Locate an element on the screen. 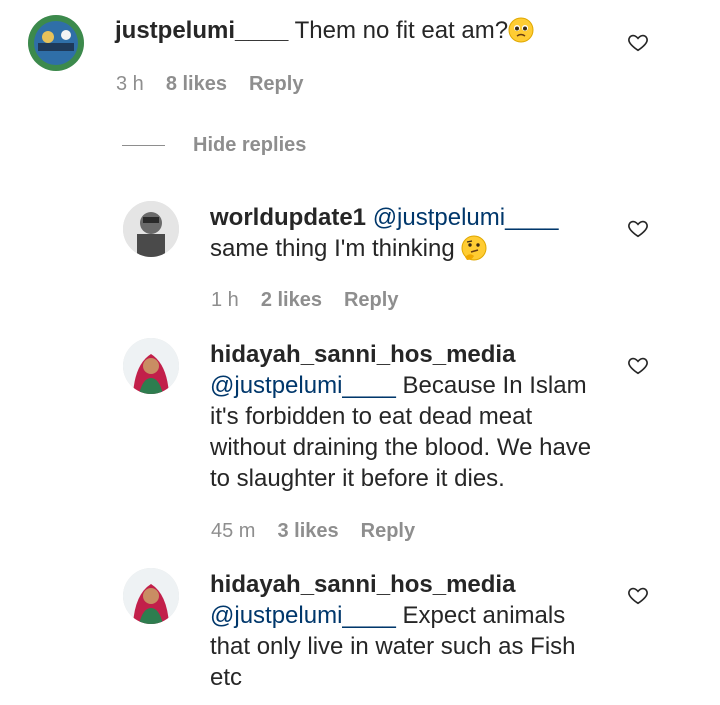 This screenshot has width=720, height=705. comment-likes: 8 likes is located at coordinates (196, 84).